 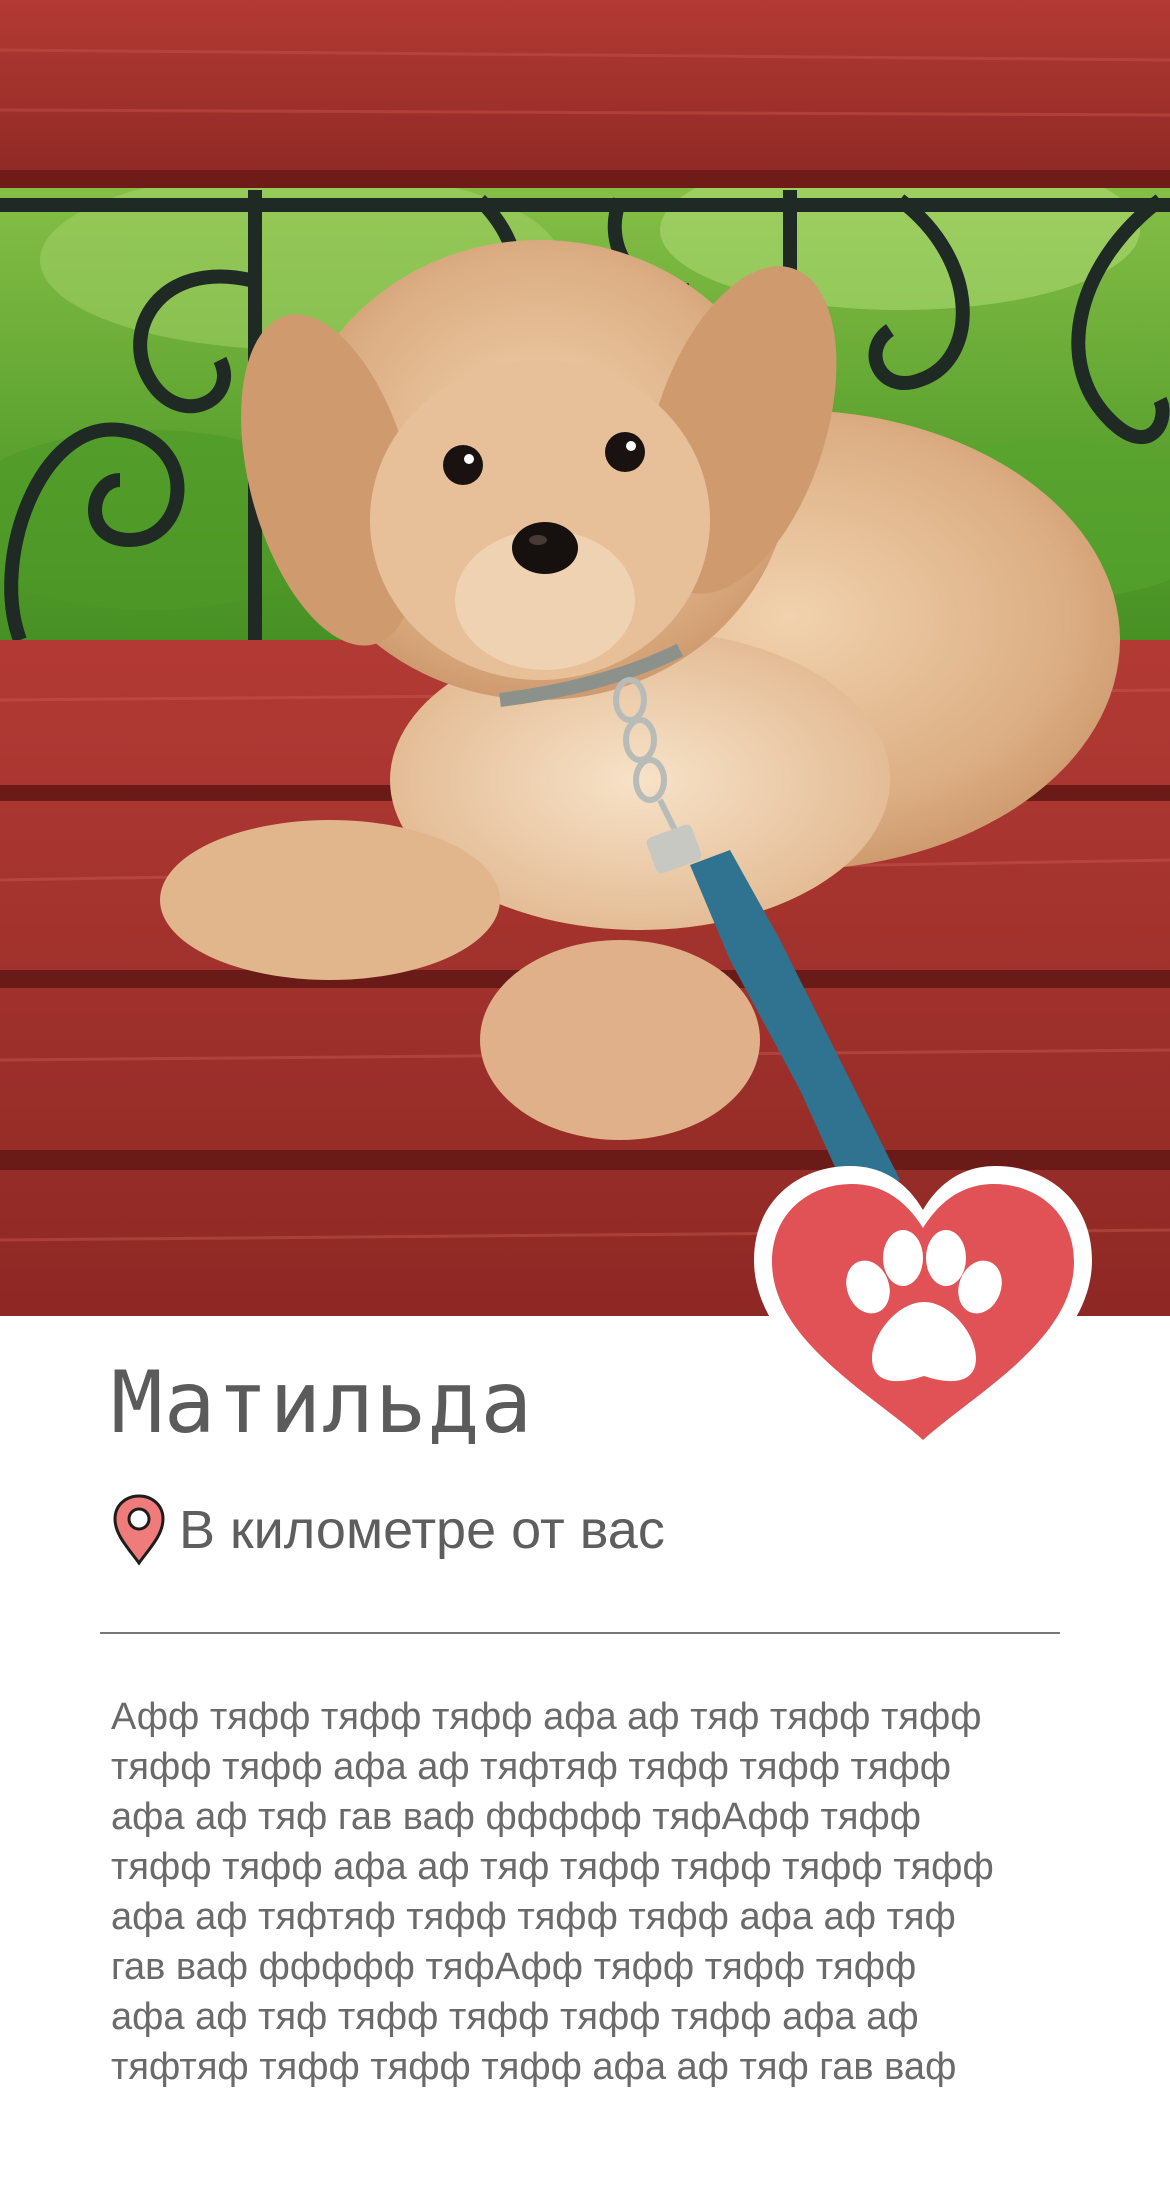 I want to click on location-text: В километре от вас, so click(x=422, y=1530).